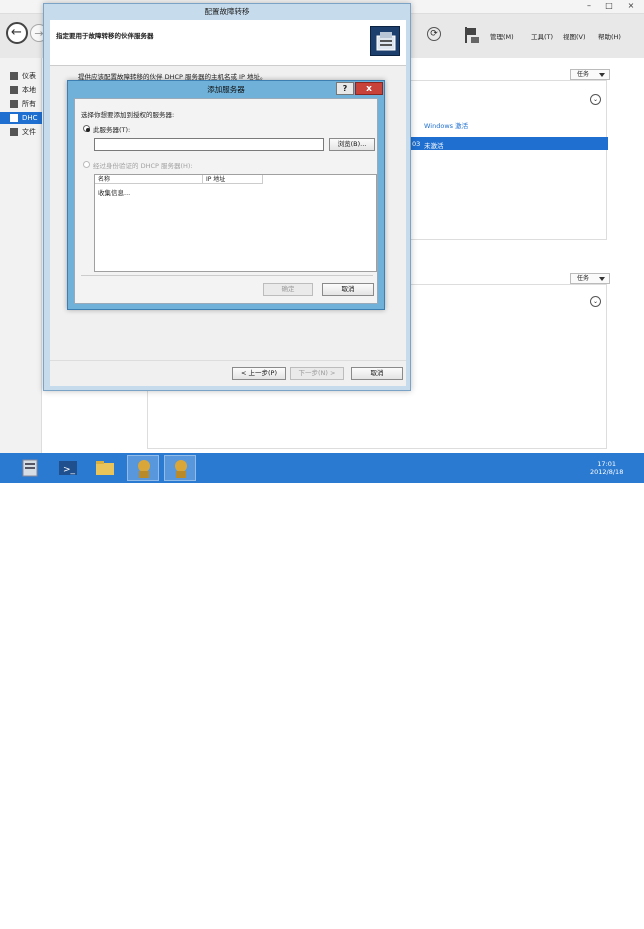 The image size is (644, 929). What do you see at coordinates (128, 115) in the screenshot?
I see `dialog-prompt: 选择你想要添加到授权的服务器:` at bounding box center [128, 115].